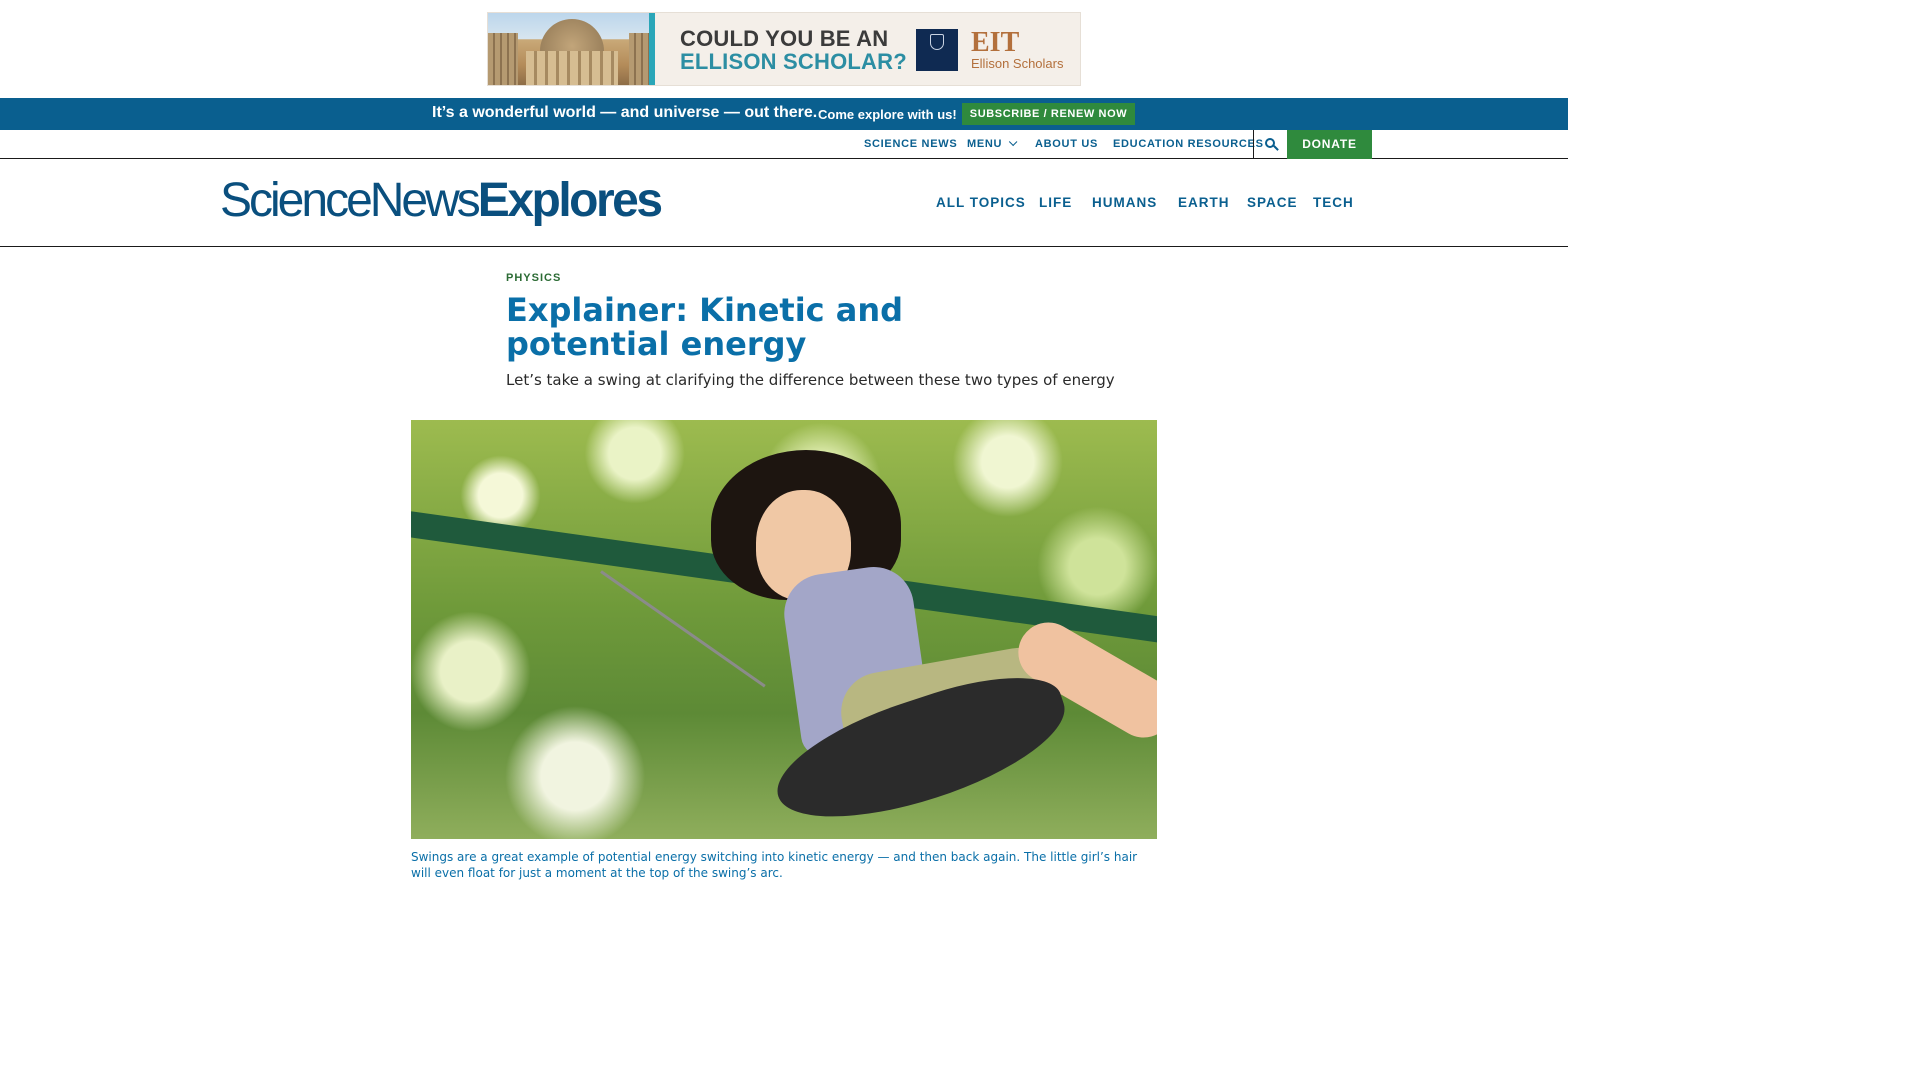 The image size is (1920, 1080). What do you see at coordinates (1066, 144) in the screenshot?
I see `nav-about-us: ABOUT US` at bounding box center [1066, 144].